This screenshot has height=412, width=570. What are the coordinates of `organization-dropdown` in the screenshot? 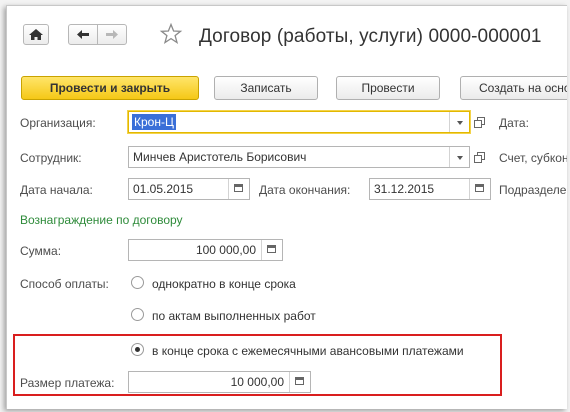 It's located at (459, 122).